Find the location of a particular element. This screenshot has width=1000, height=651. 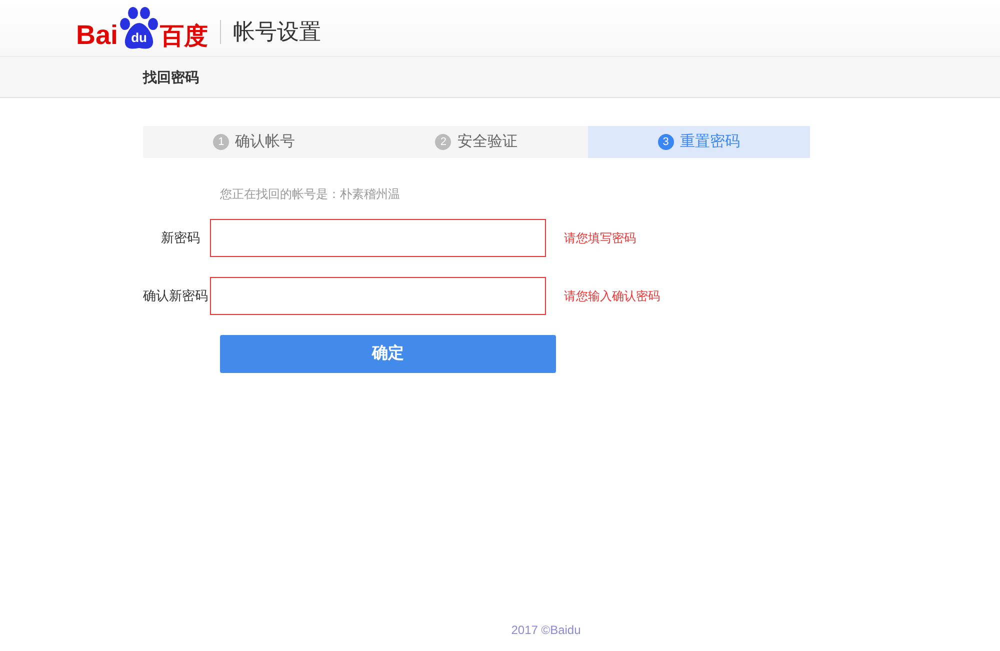

field-label: 新密码 is located at coordinates (180, 238).